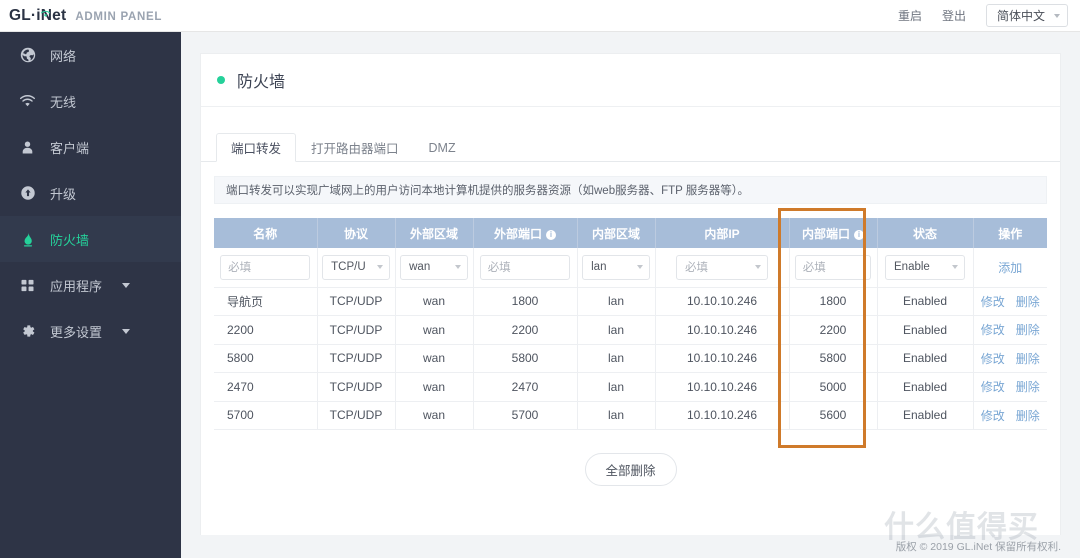  What do you see at coordinates (833, 415) in the screenshot?
I see `cell-int_port: 5600` at bounding box center [833, 415].